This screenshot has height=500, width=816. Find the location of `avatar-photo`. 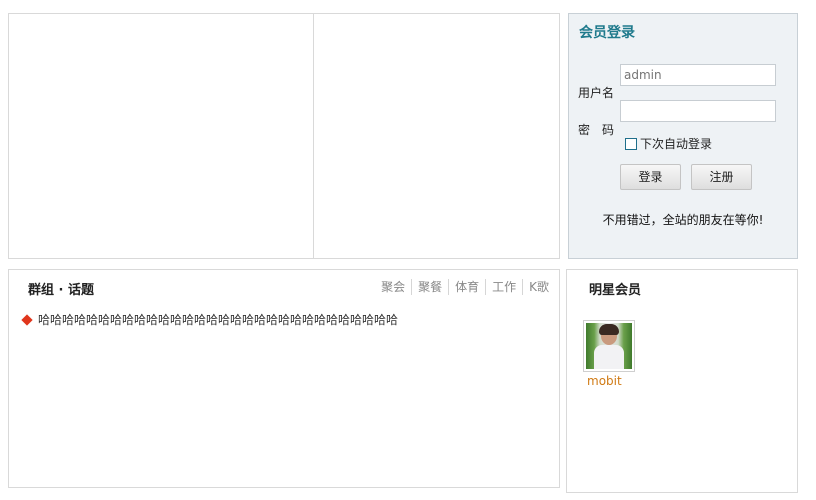

avatar-photo is located at coordinates (609, 346).